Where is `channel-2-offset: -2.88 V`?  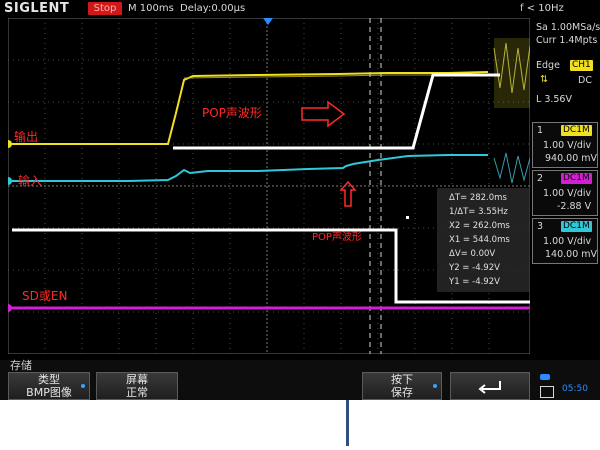 channel-2-offset: -2.88 V is located at coordinates (574, 206).